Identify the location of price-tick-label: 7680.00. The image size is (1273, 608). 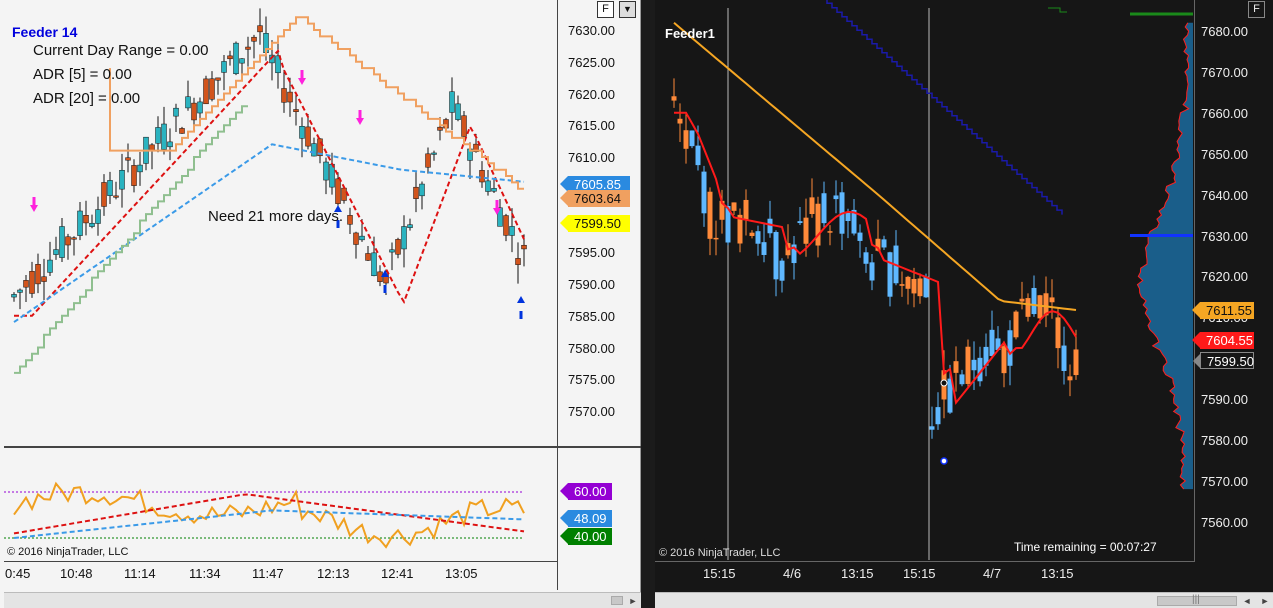
(1224, 31).